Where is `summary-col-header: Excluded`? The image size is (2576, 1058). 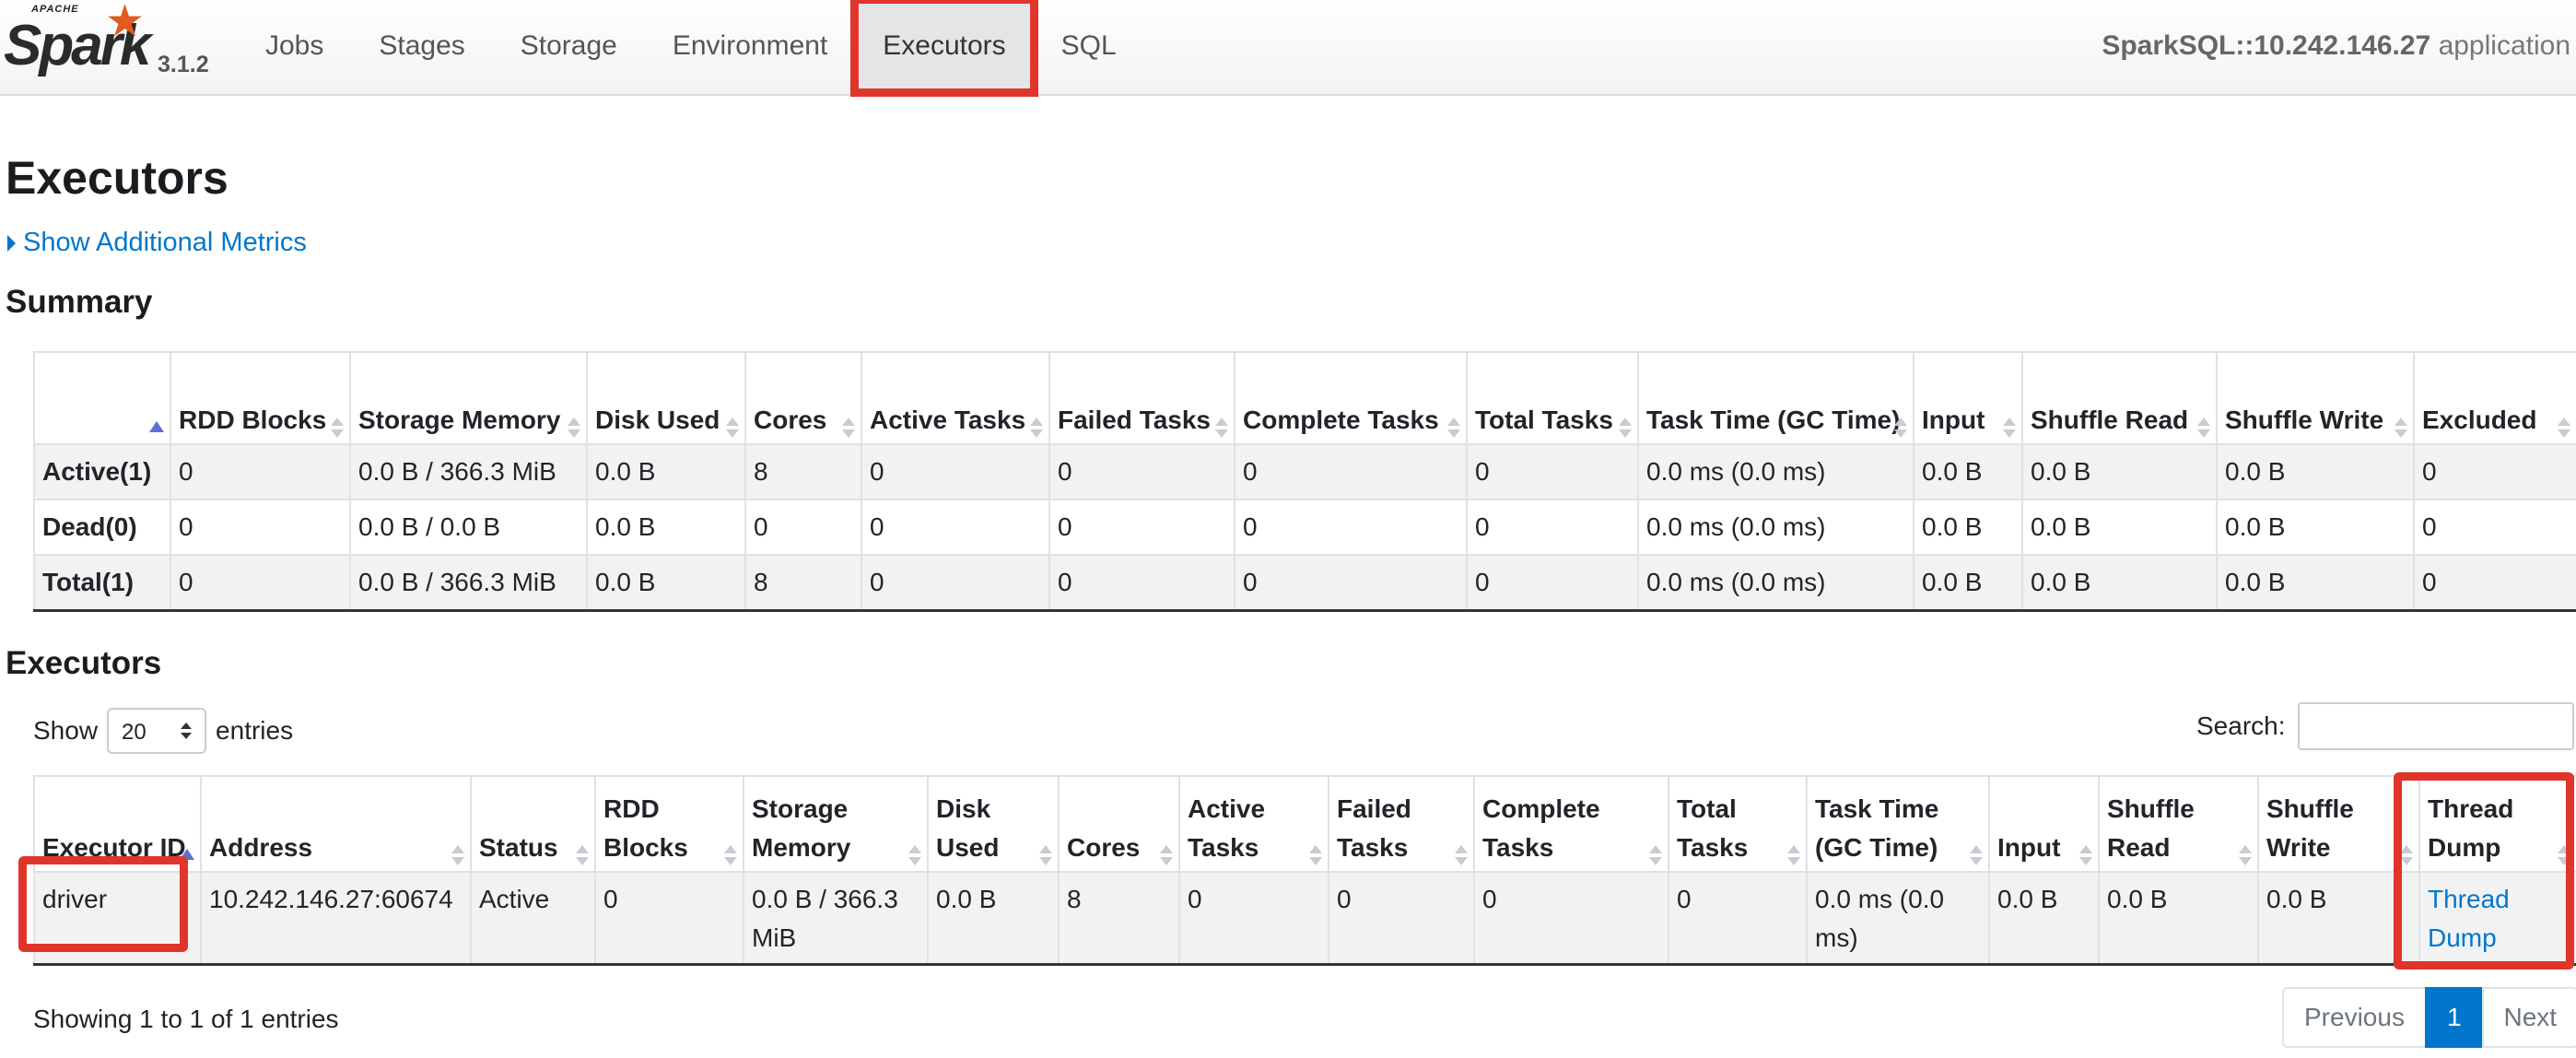
summary-col-header: Excluded is located at coordinates (2494, 398).